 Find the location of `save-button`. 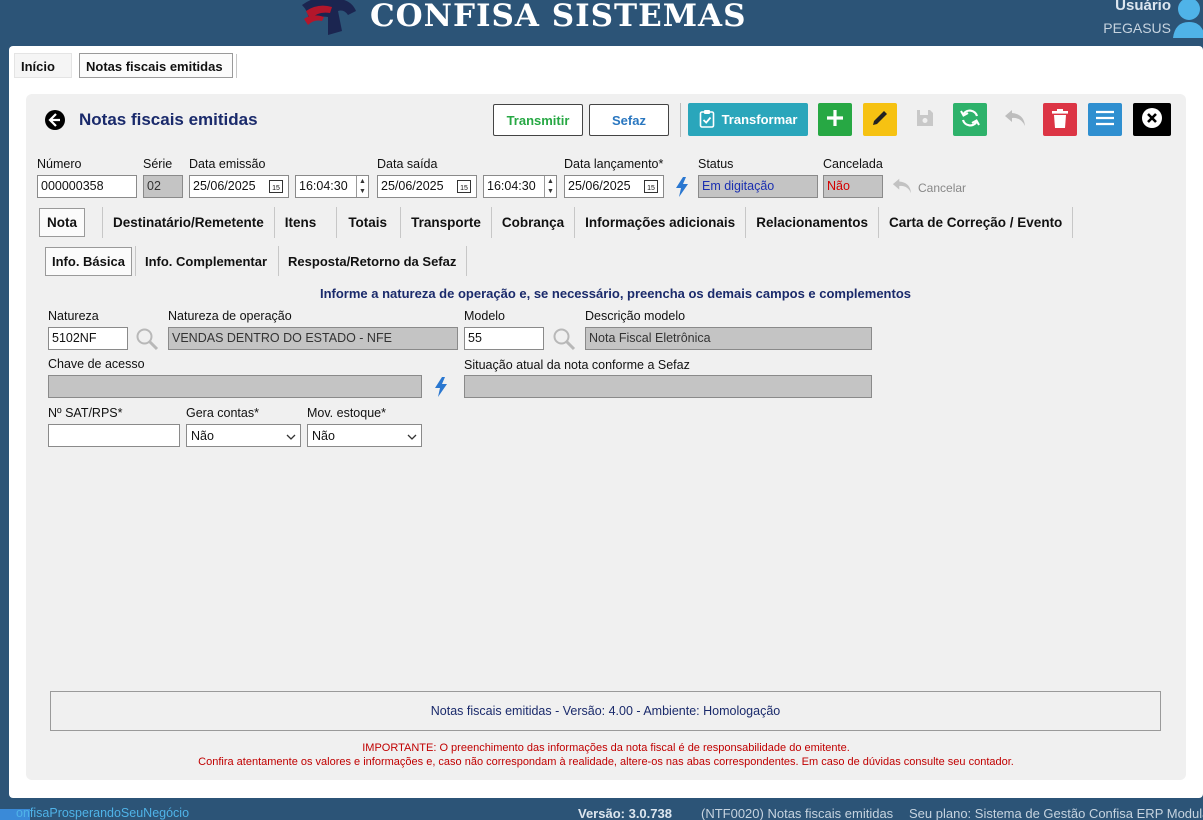

save-button is located at coordinates (925, 119).